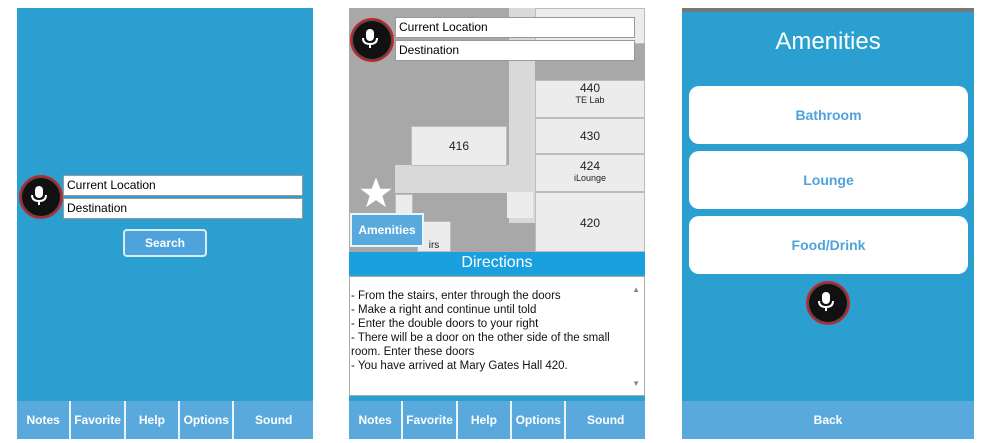 Image resolution: width=981 pixels, height=443 pixels. Describe the element at coordinates (165, 243) in the screenshot. I see `search-button: Search` at that location.